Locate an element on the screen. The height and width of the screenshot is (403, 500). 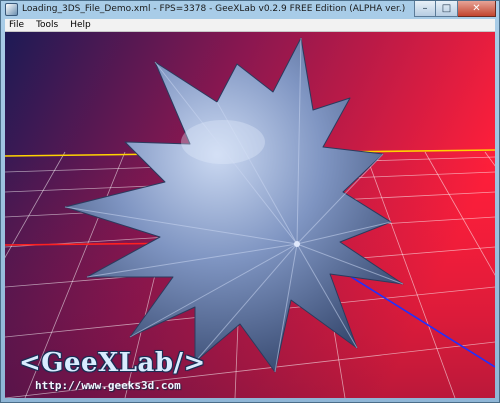
minimize-button: – is located at coordinates (425, 9).